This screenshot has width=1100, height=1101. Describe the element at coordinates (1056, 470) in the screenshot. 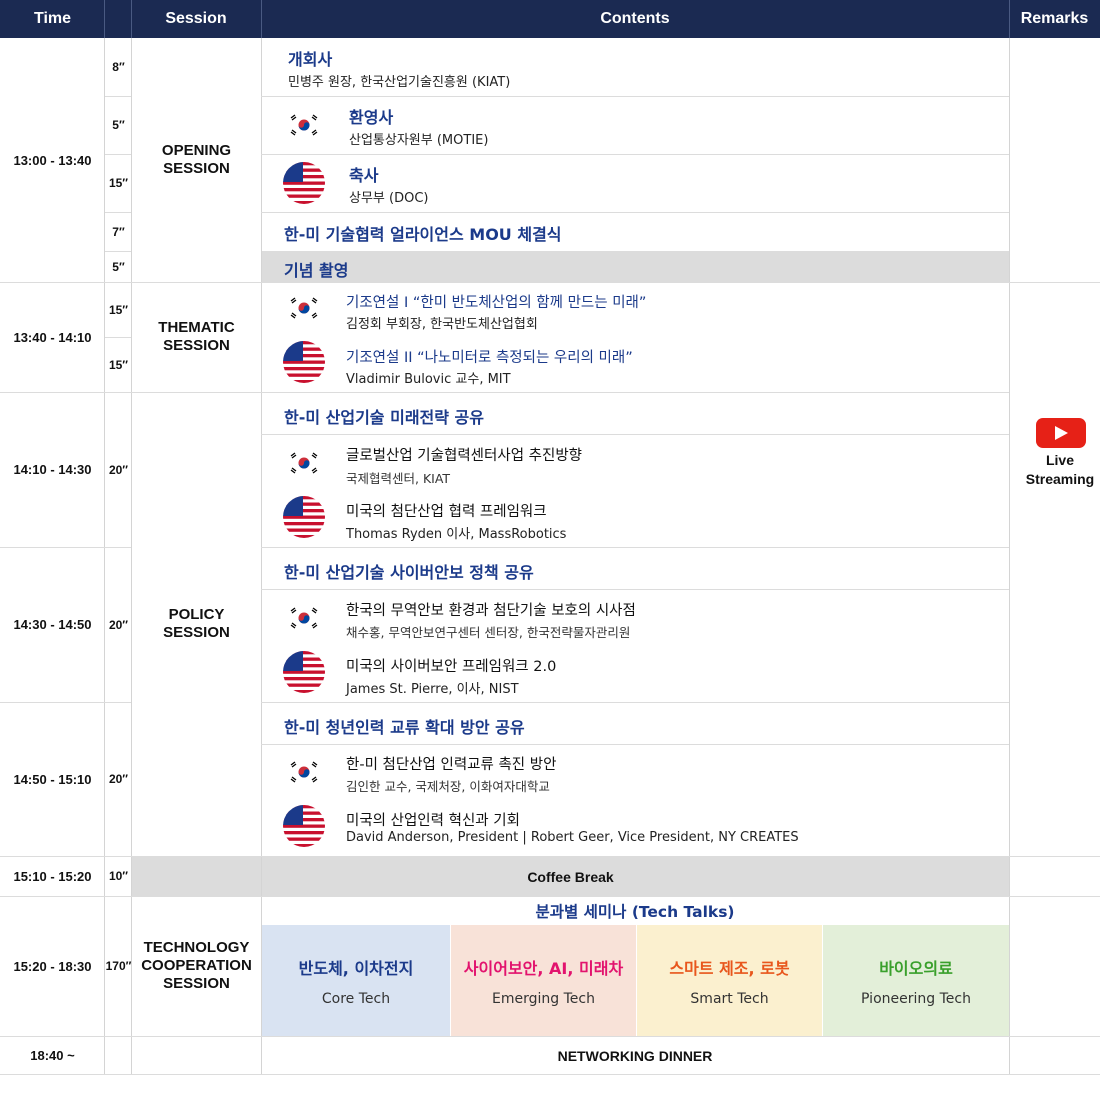

I see `live-streaming-label: Live Streaming` at that location.